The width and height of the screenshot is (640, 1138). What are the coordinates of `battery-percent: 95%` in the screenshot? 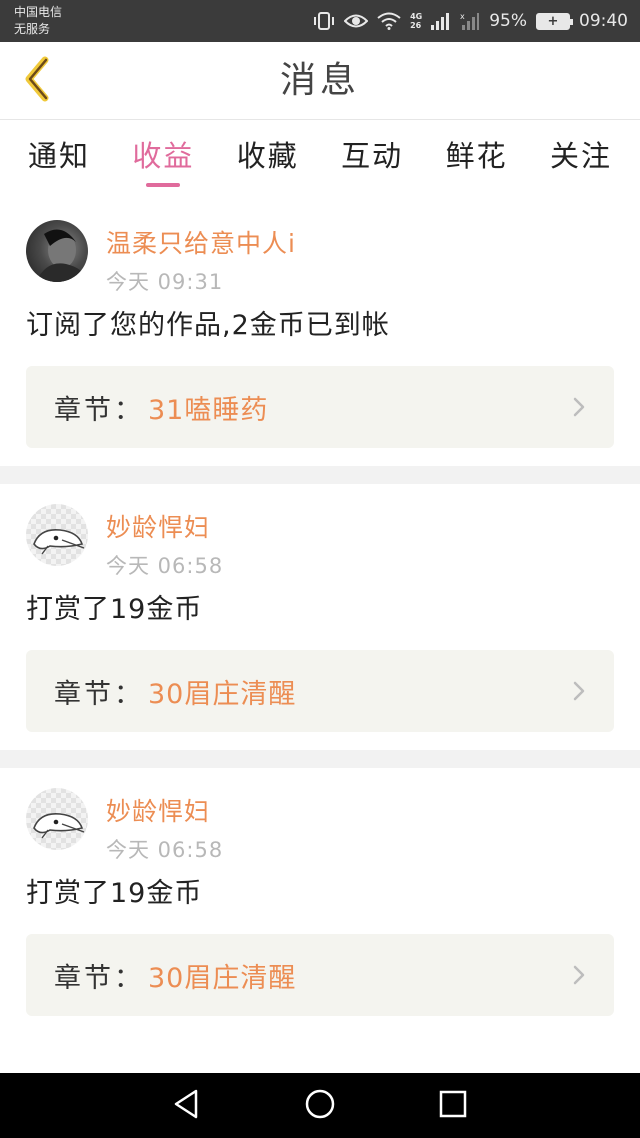 It's located at (508, 21).